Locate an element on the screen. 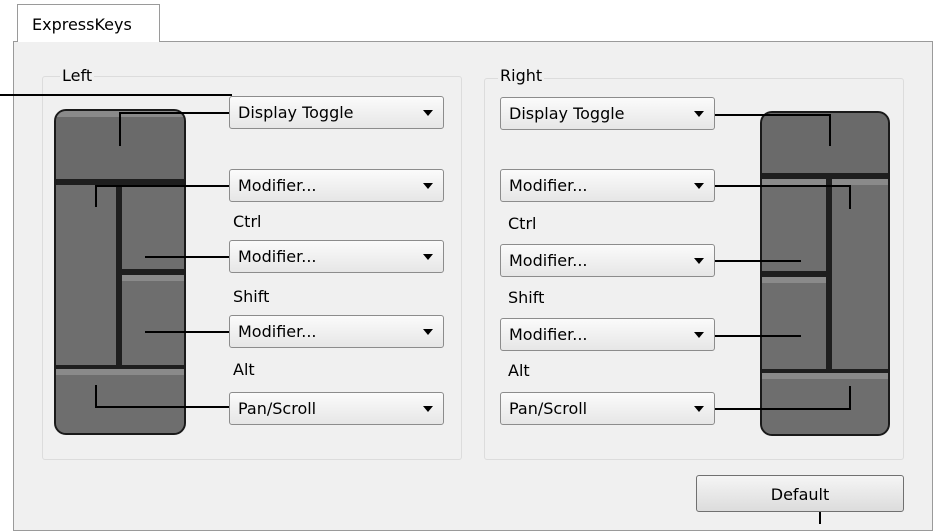  left-key-shift is located at coordinates (153, 320).